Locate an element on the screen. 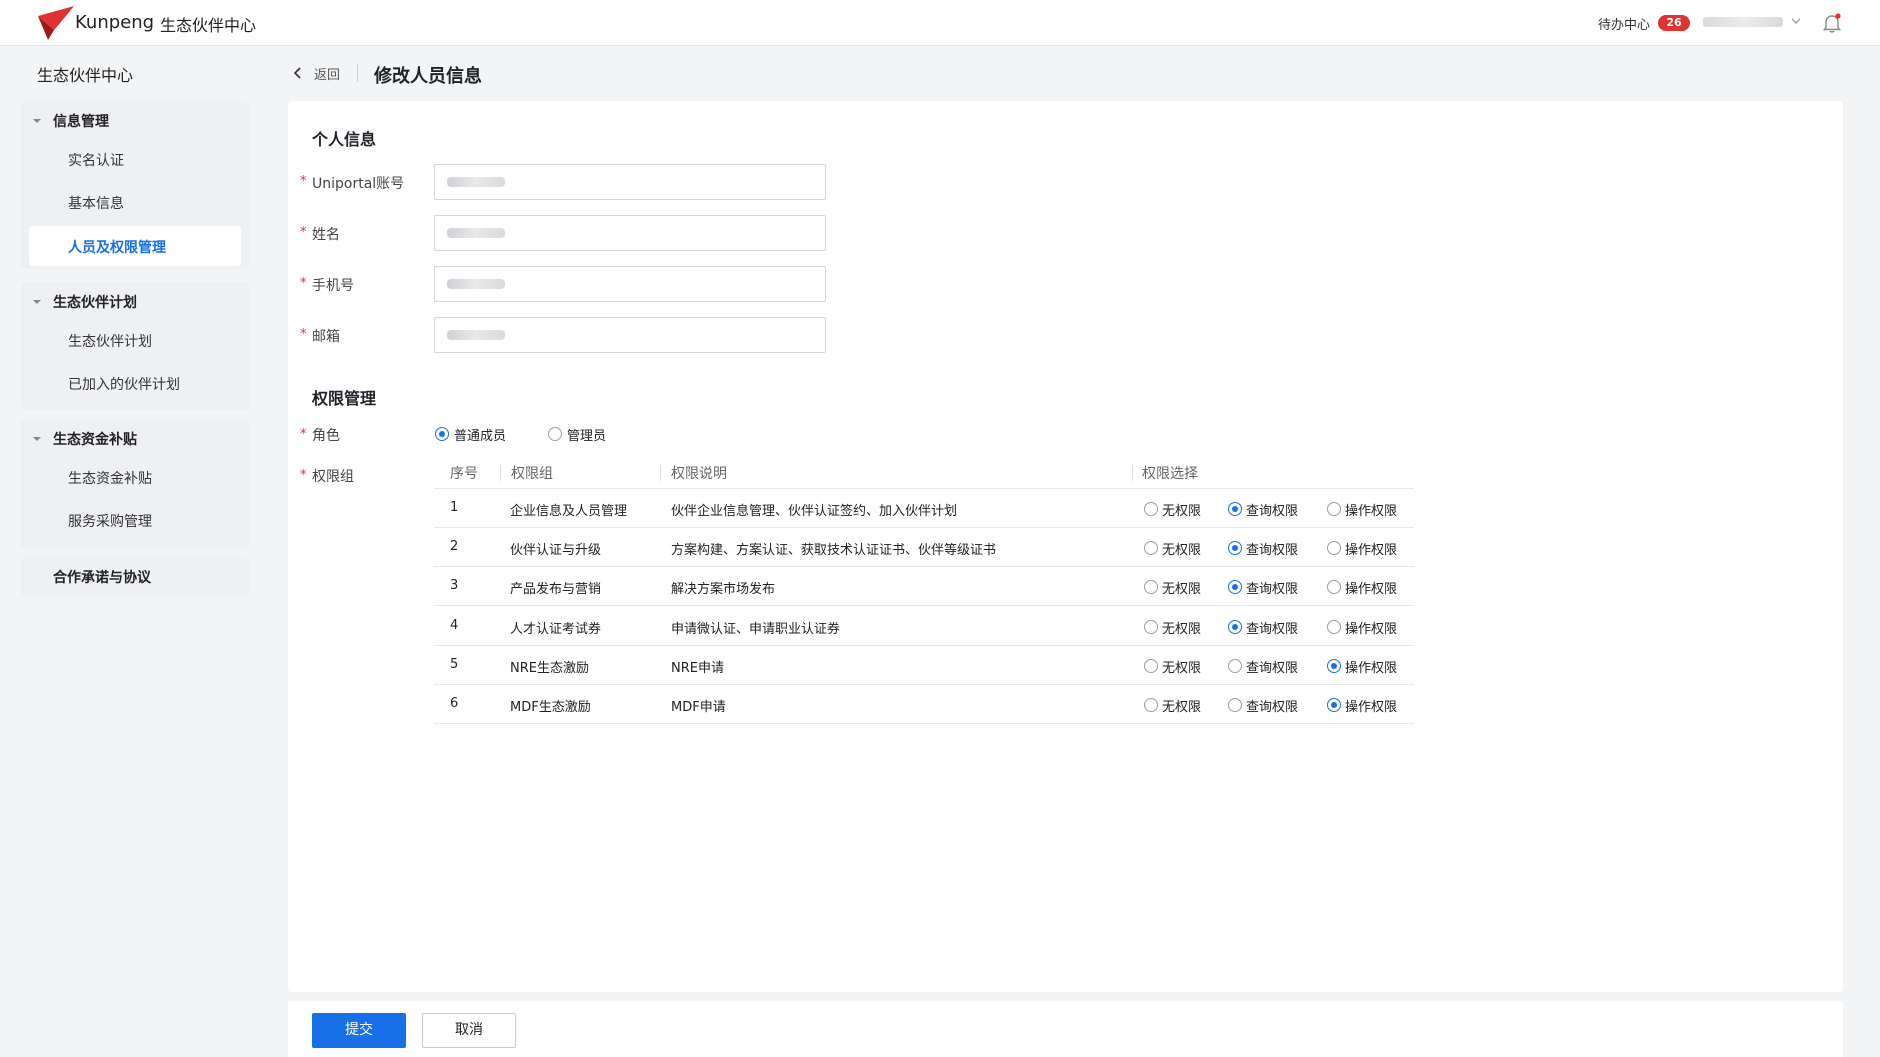 The width and height of the screenshot is (1880, 1057). user-name-redacted is located at coordinates (1743, 22).